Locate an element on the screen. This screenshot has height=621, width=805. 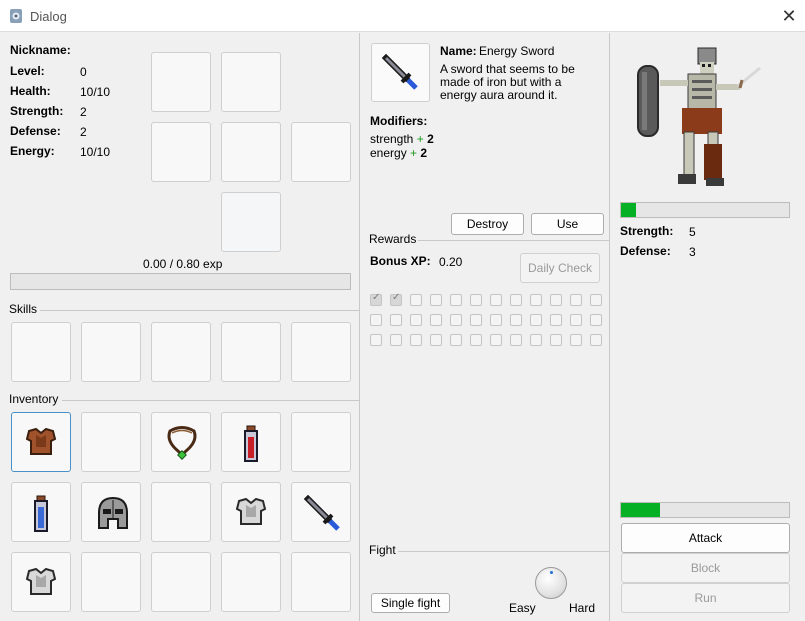
dial-indicator is located at coordinates (551, 572).